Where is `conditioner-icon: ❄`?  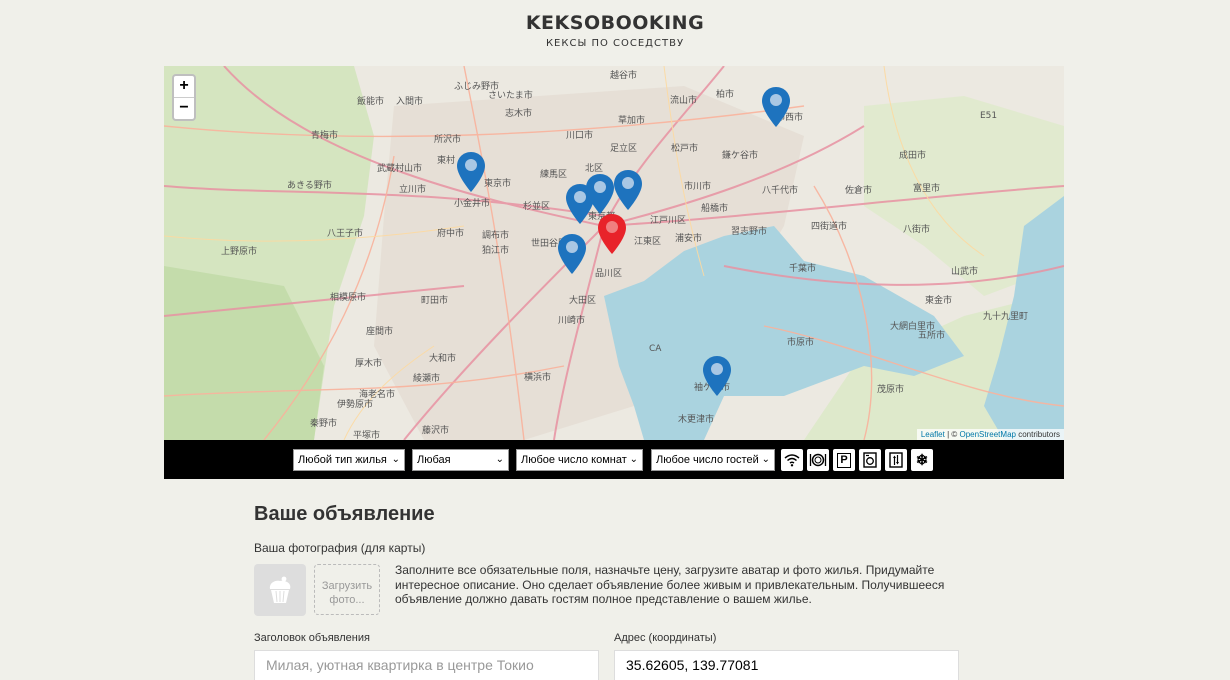
conditioner-icon: ❄ is located at coordinates (922, 460).